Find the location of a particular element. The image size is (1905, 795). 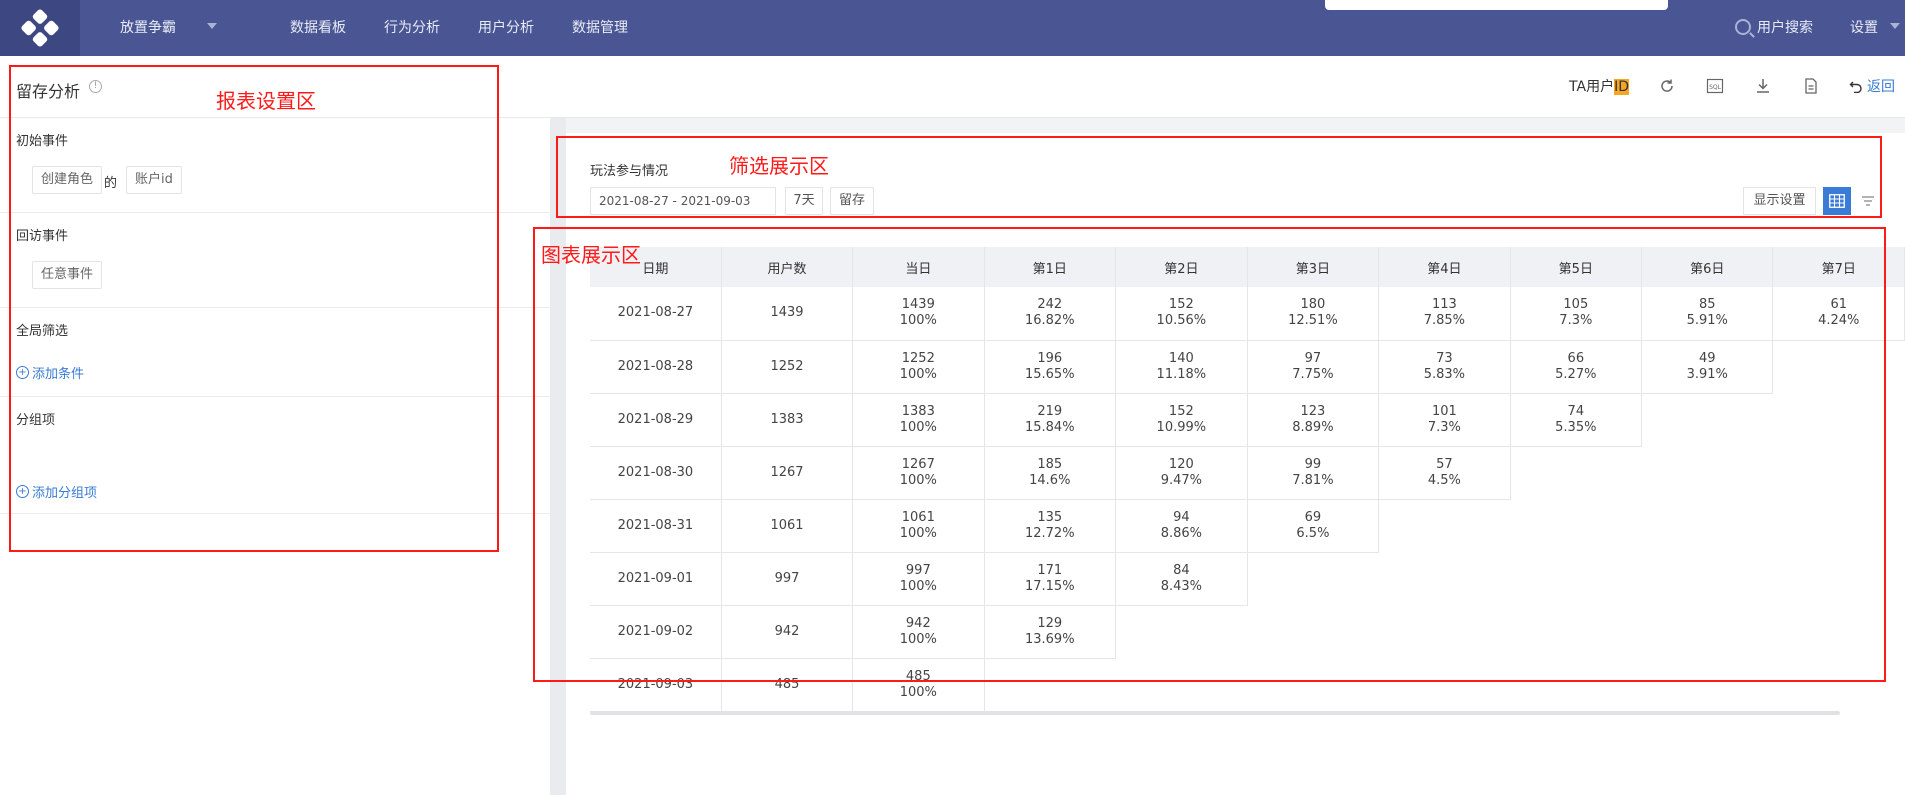

document-icon is located at coordinates (1811, 86).